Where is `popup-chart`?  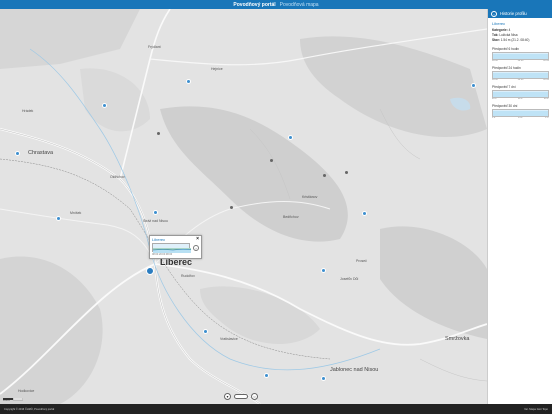
popup-chart is located at coordinates (171, 248).